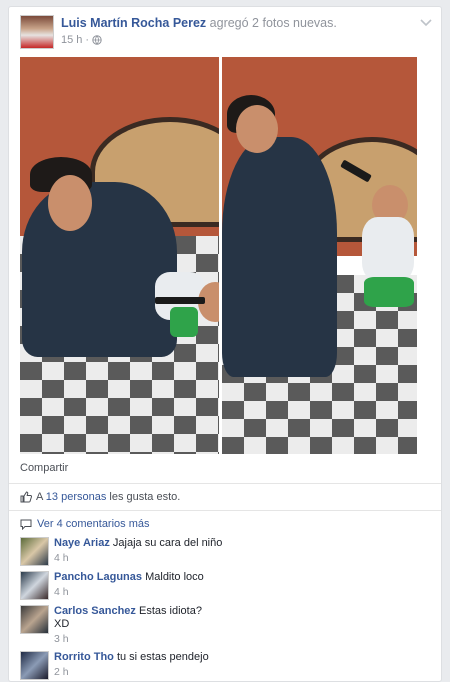 This screenshot has width=450, height=682. I want to click on commenter-name-link: Naye Ariaz, so click(82, 543).